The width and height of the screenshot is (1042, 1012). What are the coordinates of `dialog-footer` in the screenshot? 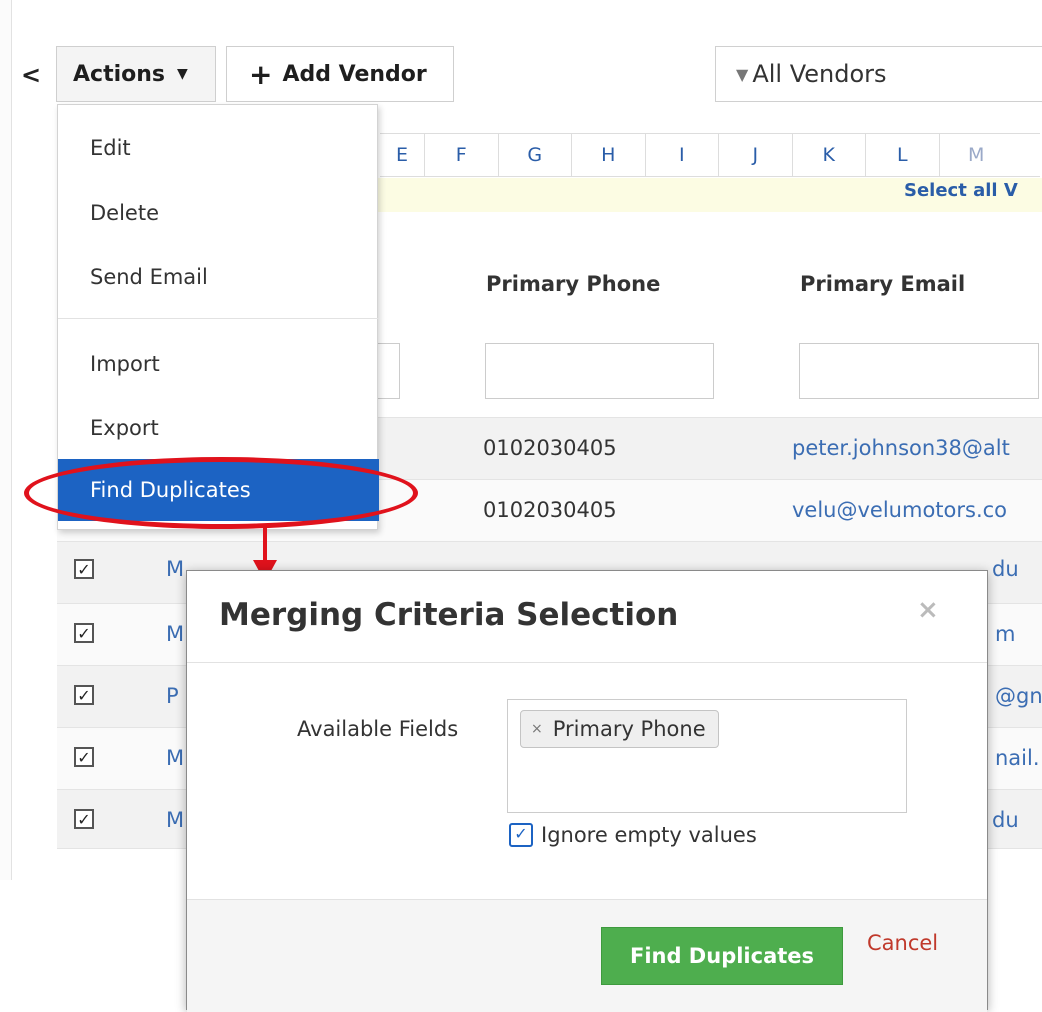 It's located at (587, 955).